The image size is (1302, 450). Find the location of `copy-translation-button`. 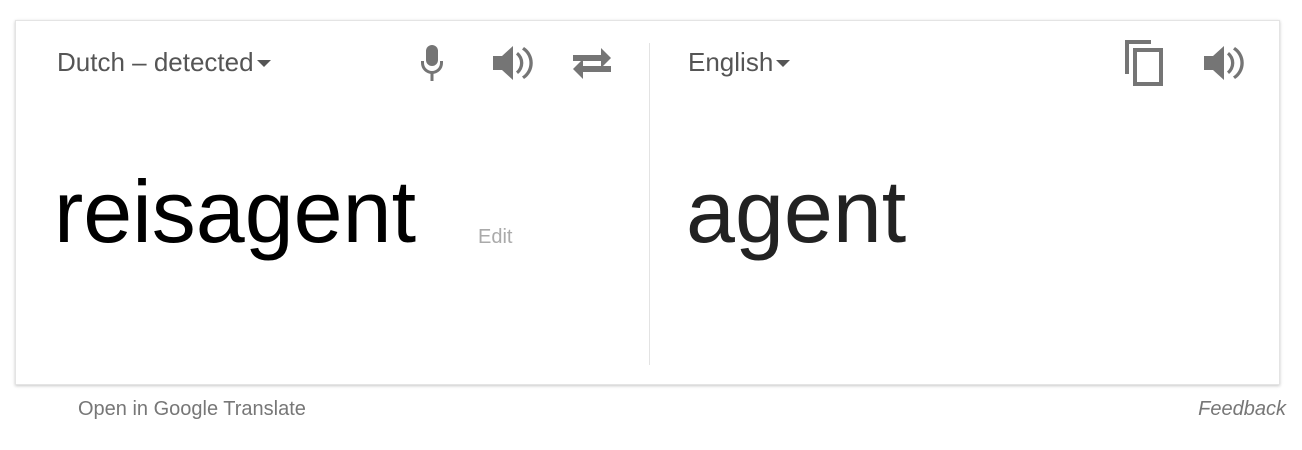

copy-translation-button is located at coordinates (1143, 63).